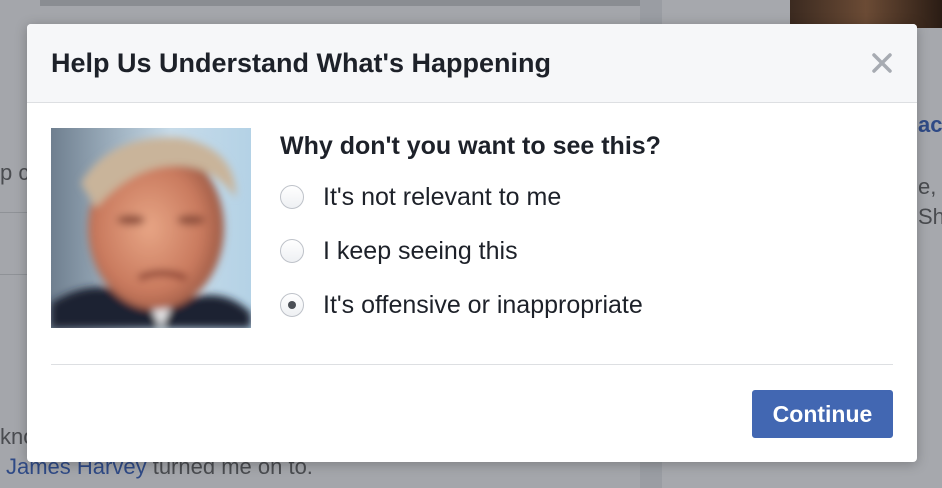 The width and height of the screenshot is (942, 488). What do you see at coordinates (420, 250) in the screenshot?
I see `option-label: I keep seeing this` at bounding box center [420, 250].